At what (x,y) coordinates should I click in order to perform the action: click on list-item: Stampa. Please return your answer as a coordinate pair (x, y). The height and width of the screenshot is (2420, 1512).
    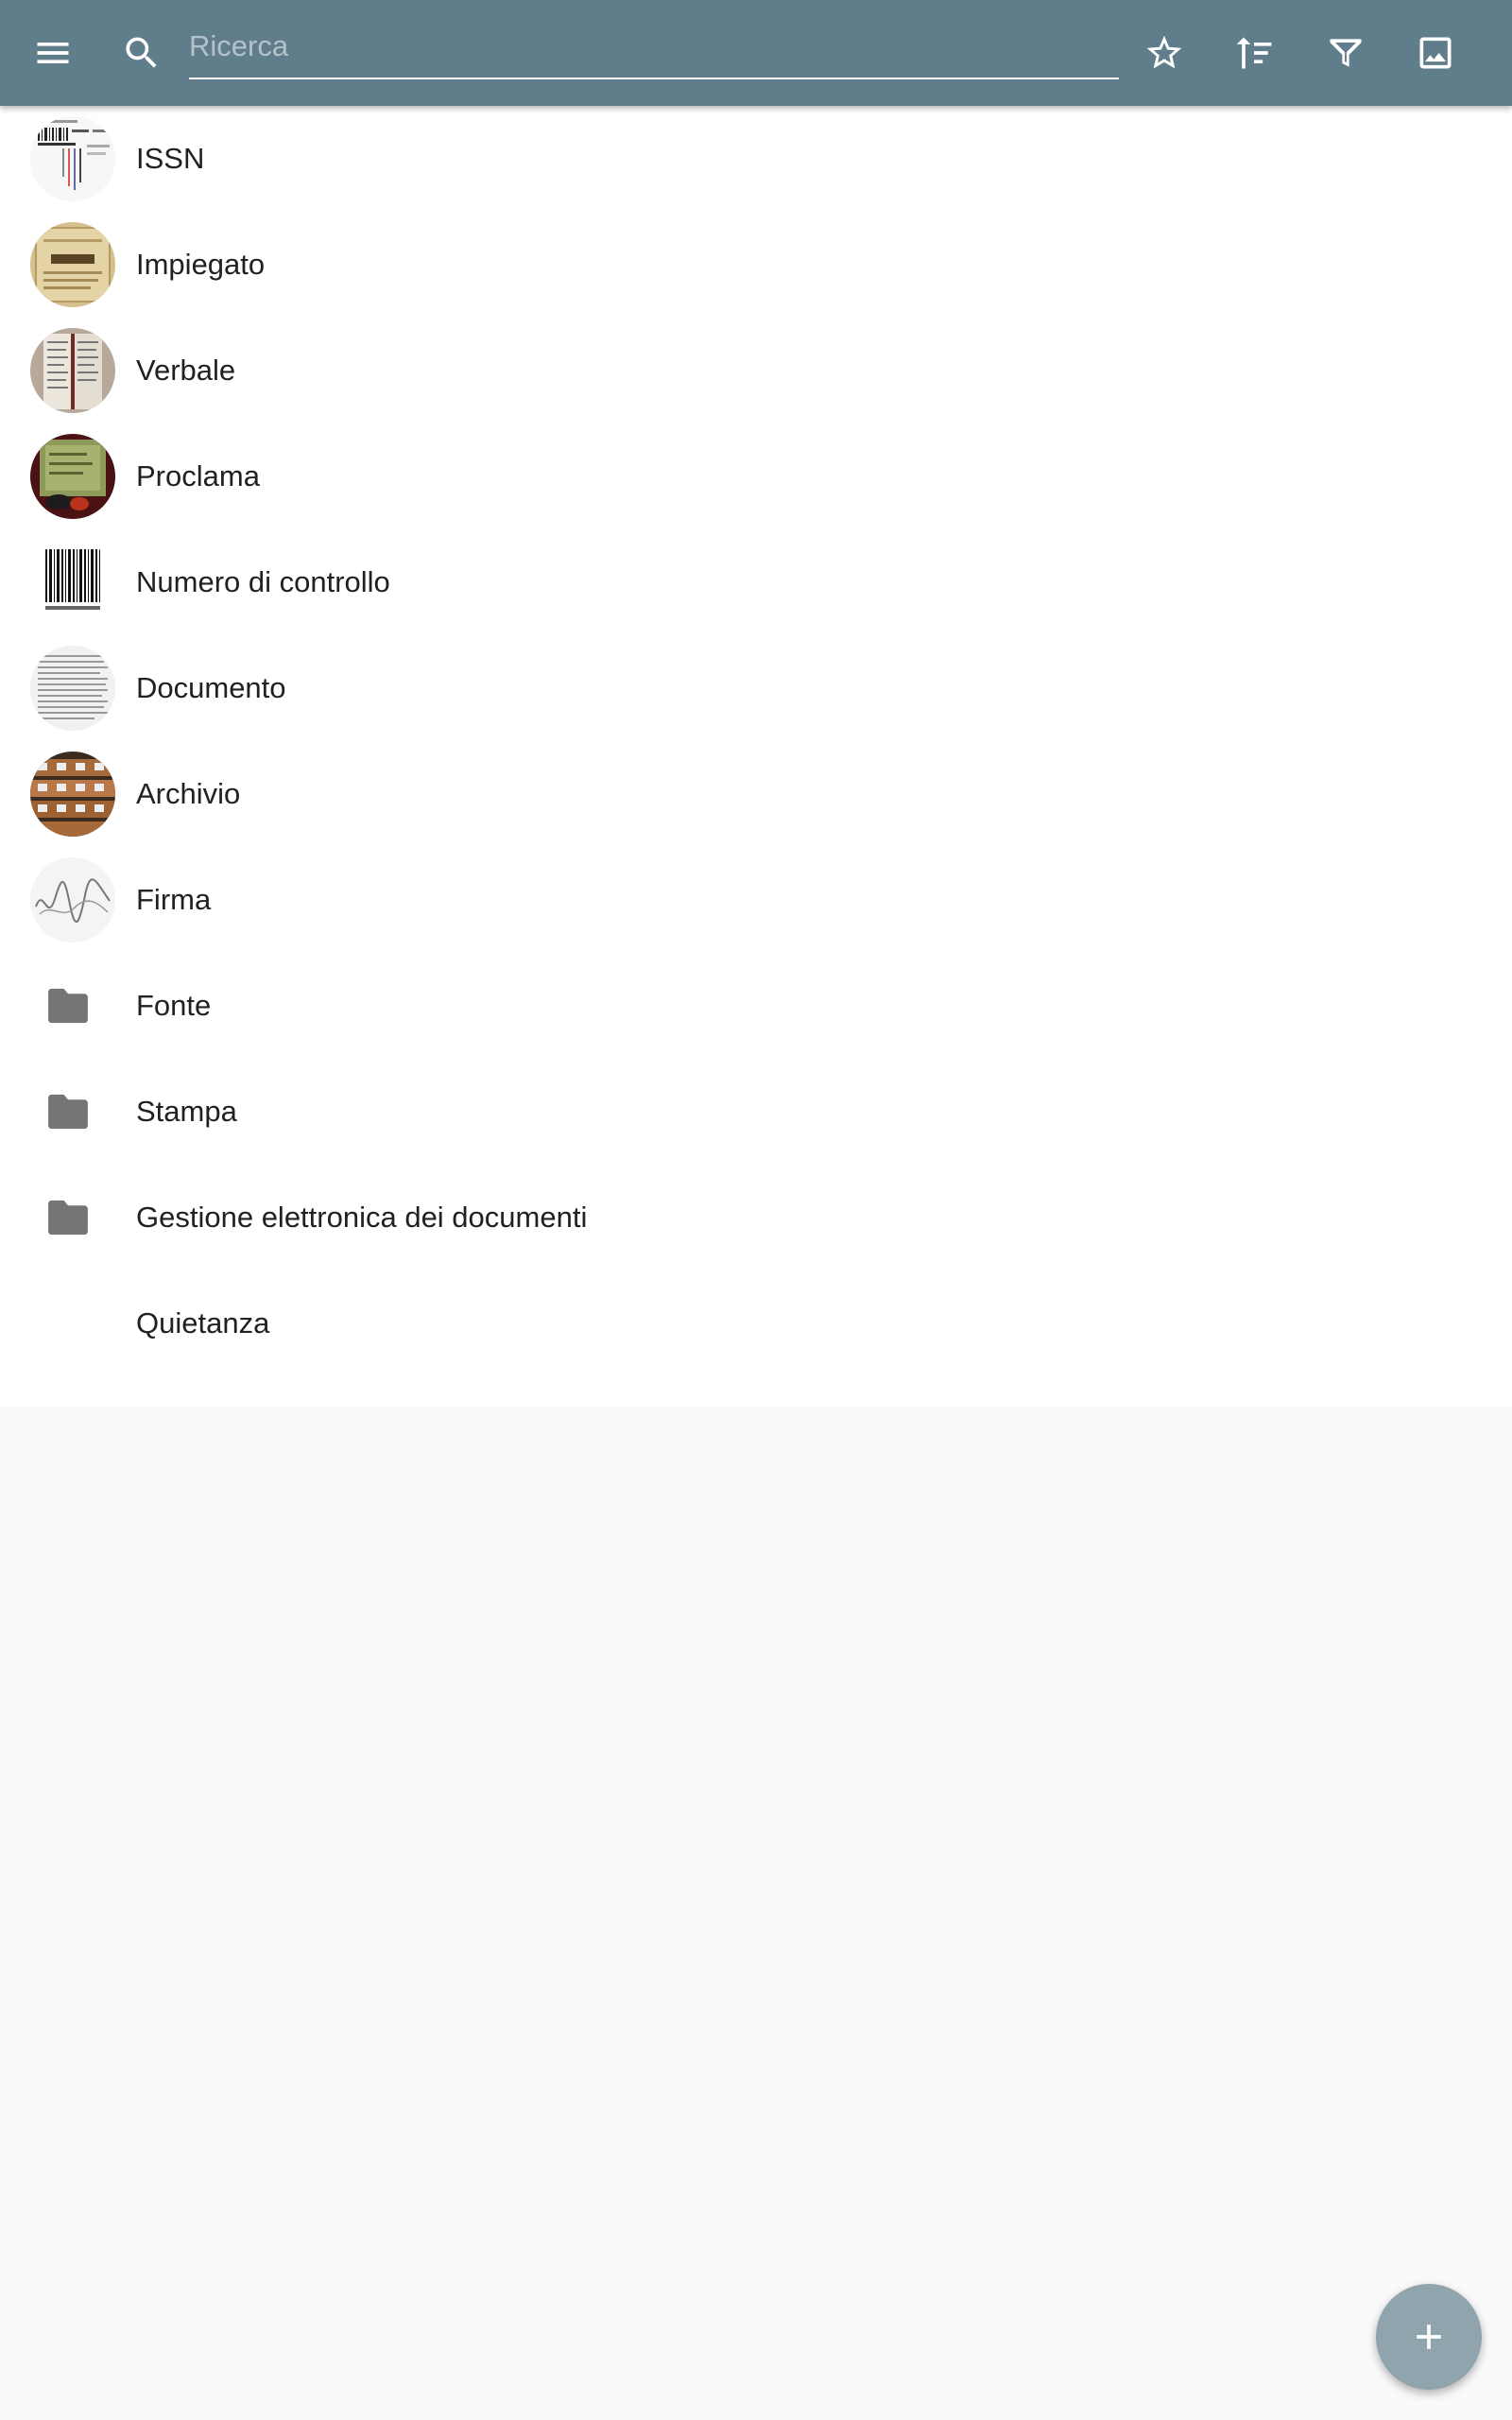
    Looking at the image, I should click on (756, 1112).